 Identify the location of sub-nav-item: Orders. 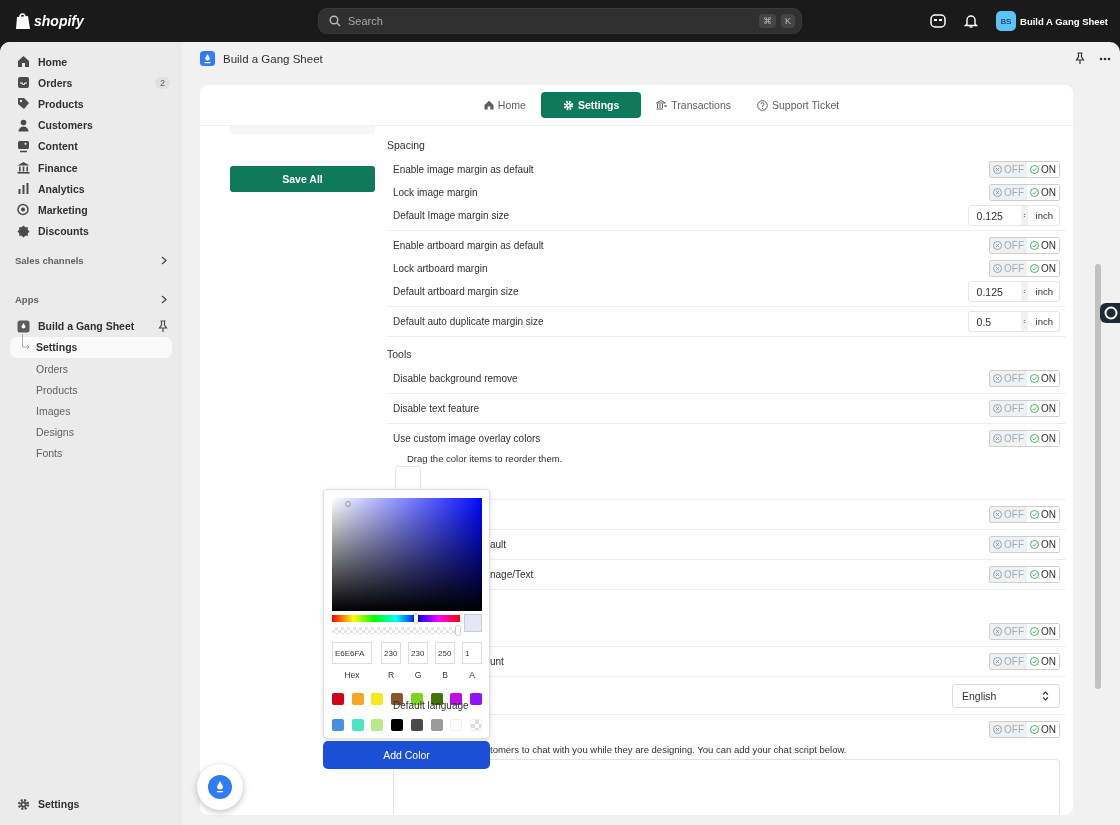
(91, 369).